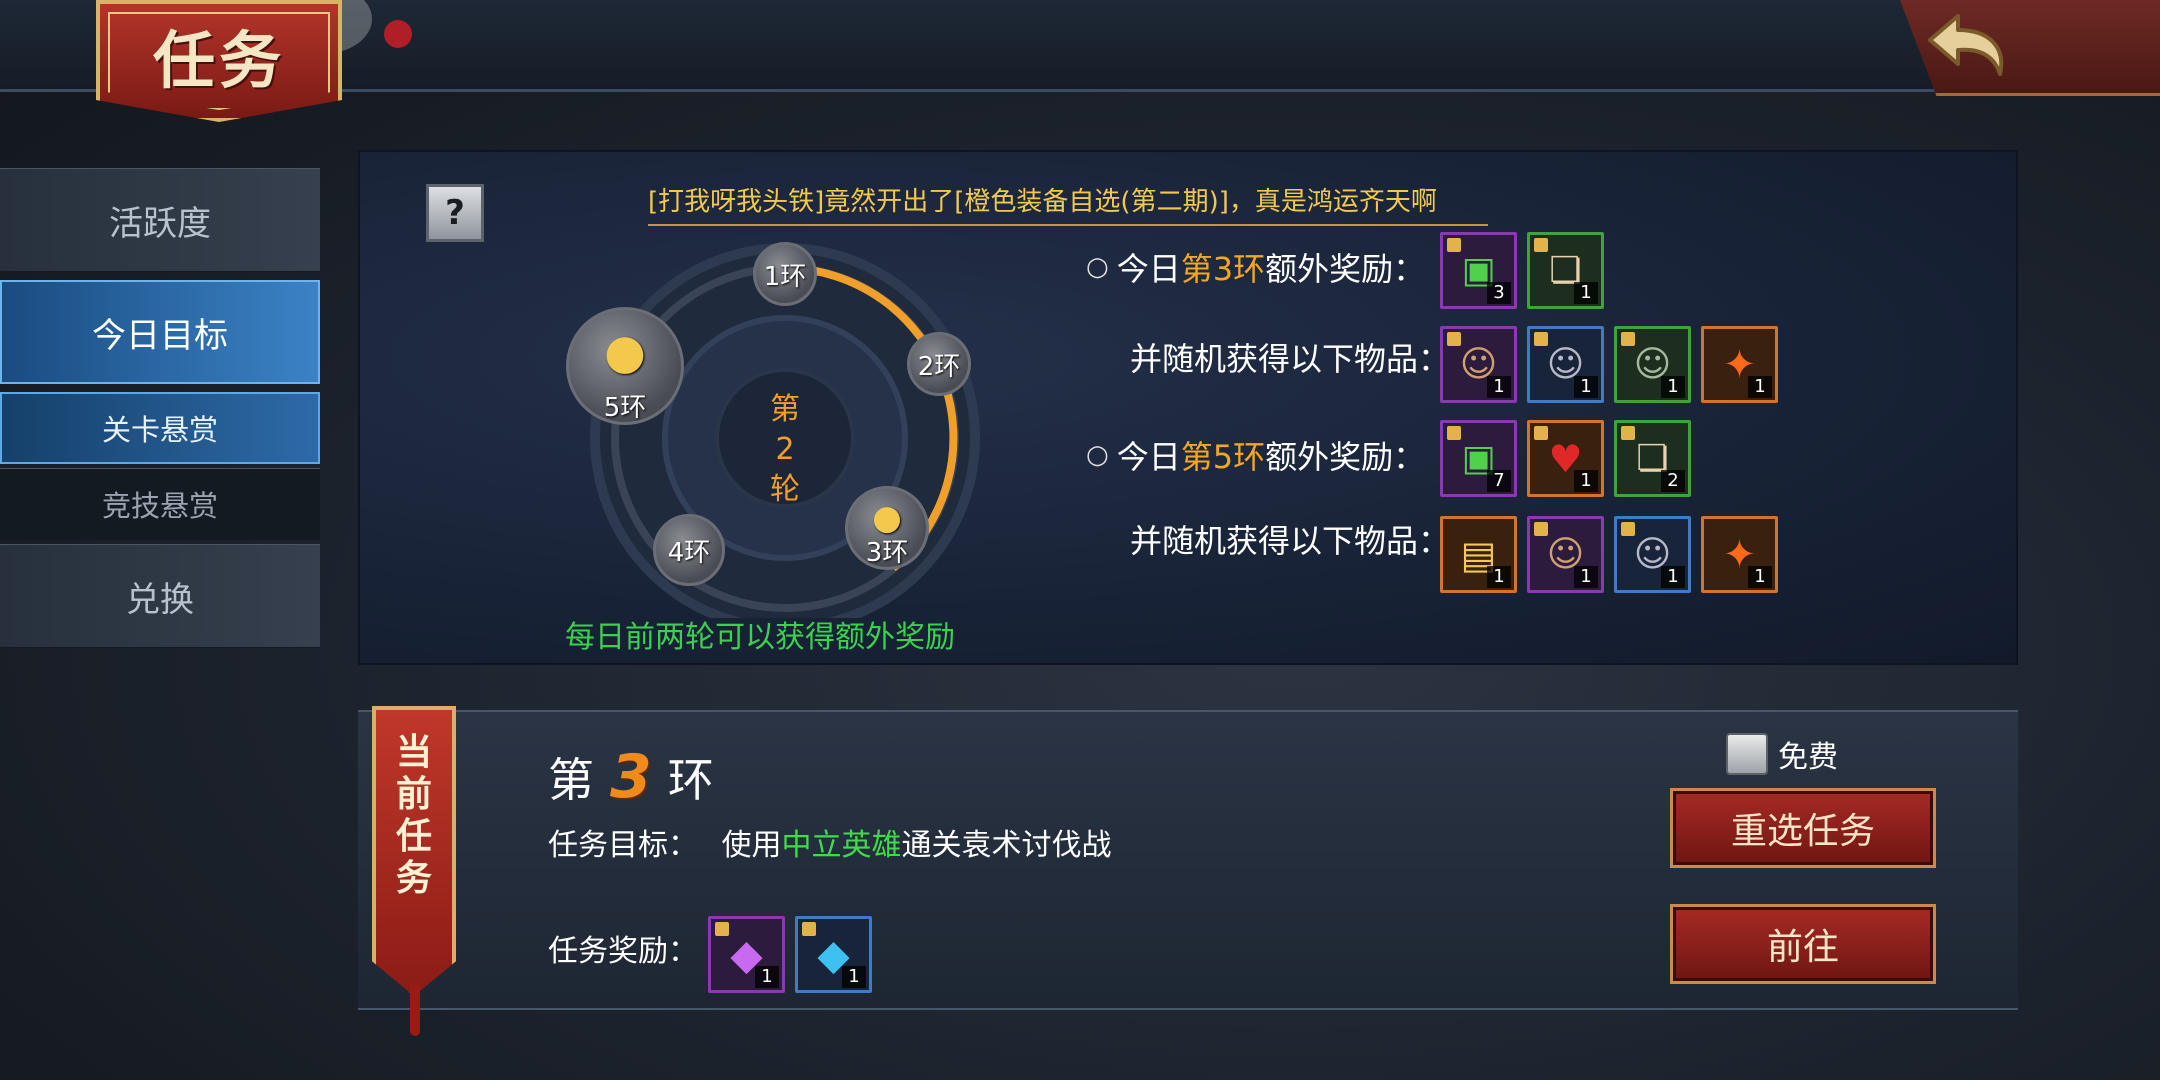 The height and width of the screenshot is (1080, 2160). I want to click on task-reward-items: ◆ 1 ◆ 1, so click(790, 954).